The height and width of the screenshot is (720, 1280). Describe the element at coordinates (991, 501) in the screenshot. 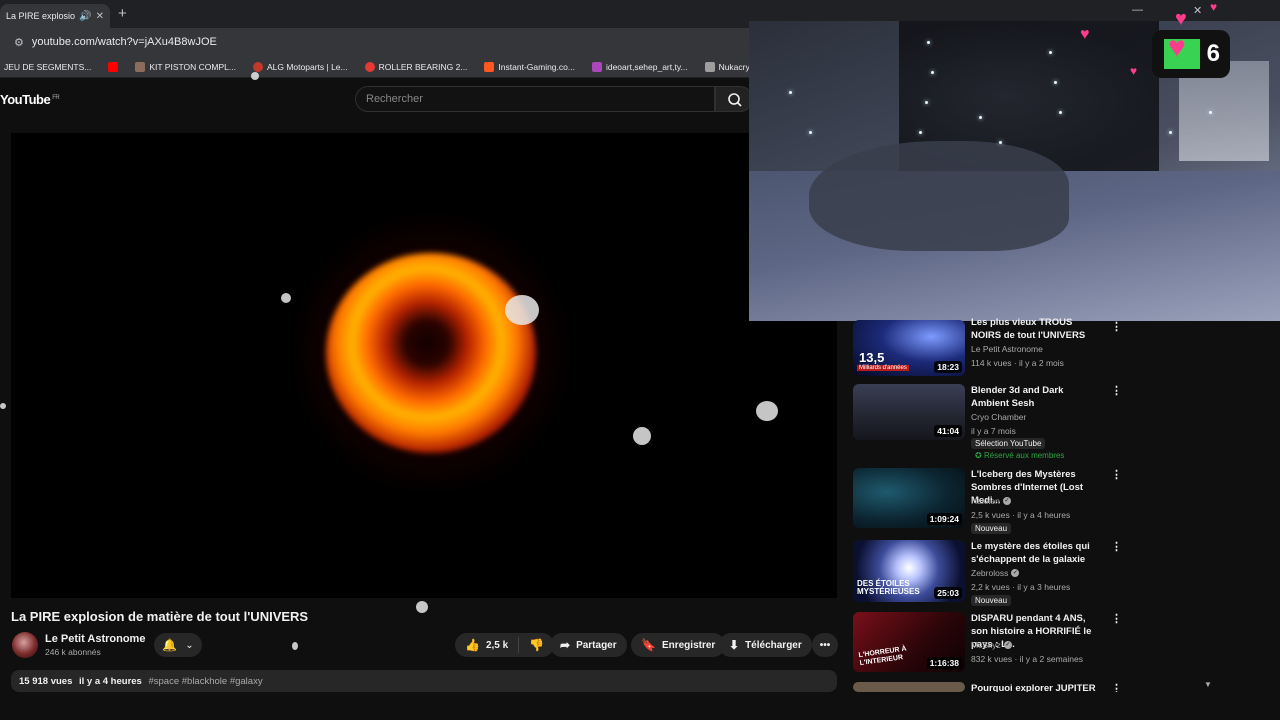

I see `recommendation-channel: Hakken ✓` at that location.